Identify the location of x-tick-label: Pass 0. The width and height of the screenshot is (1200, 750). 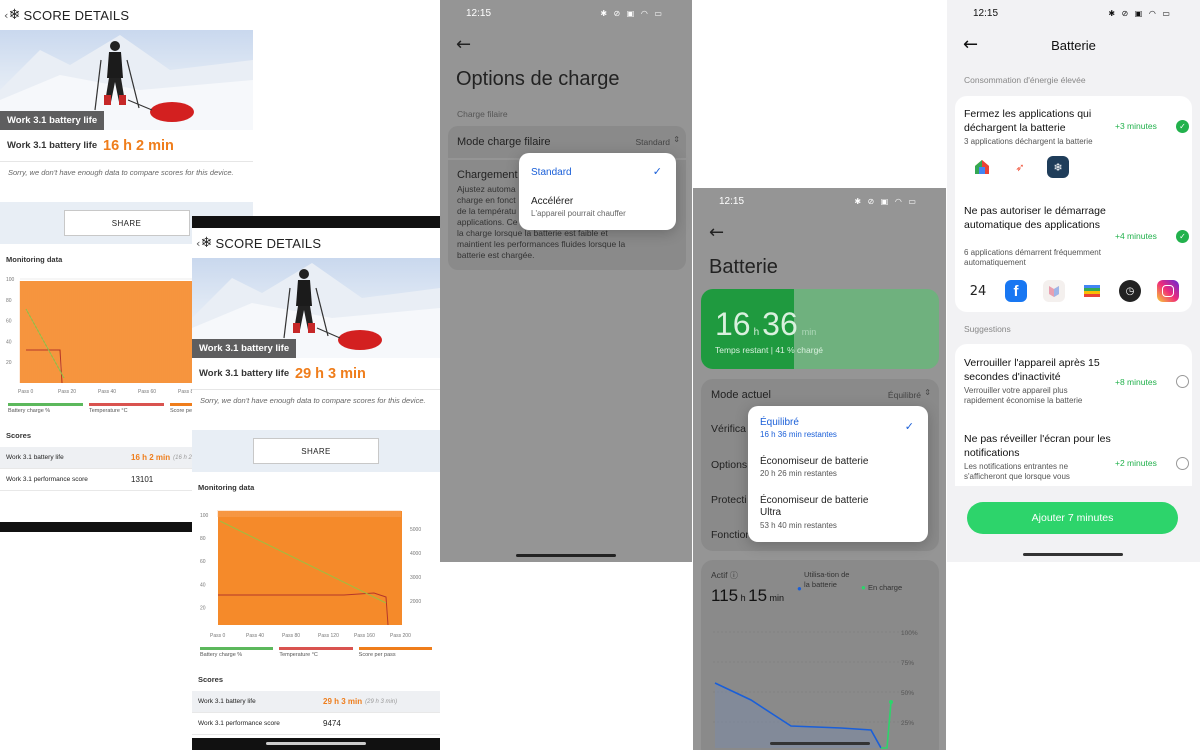
(218, 636).